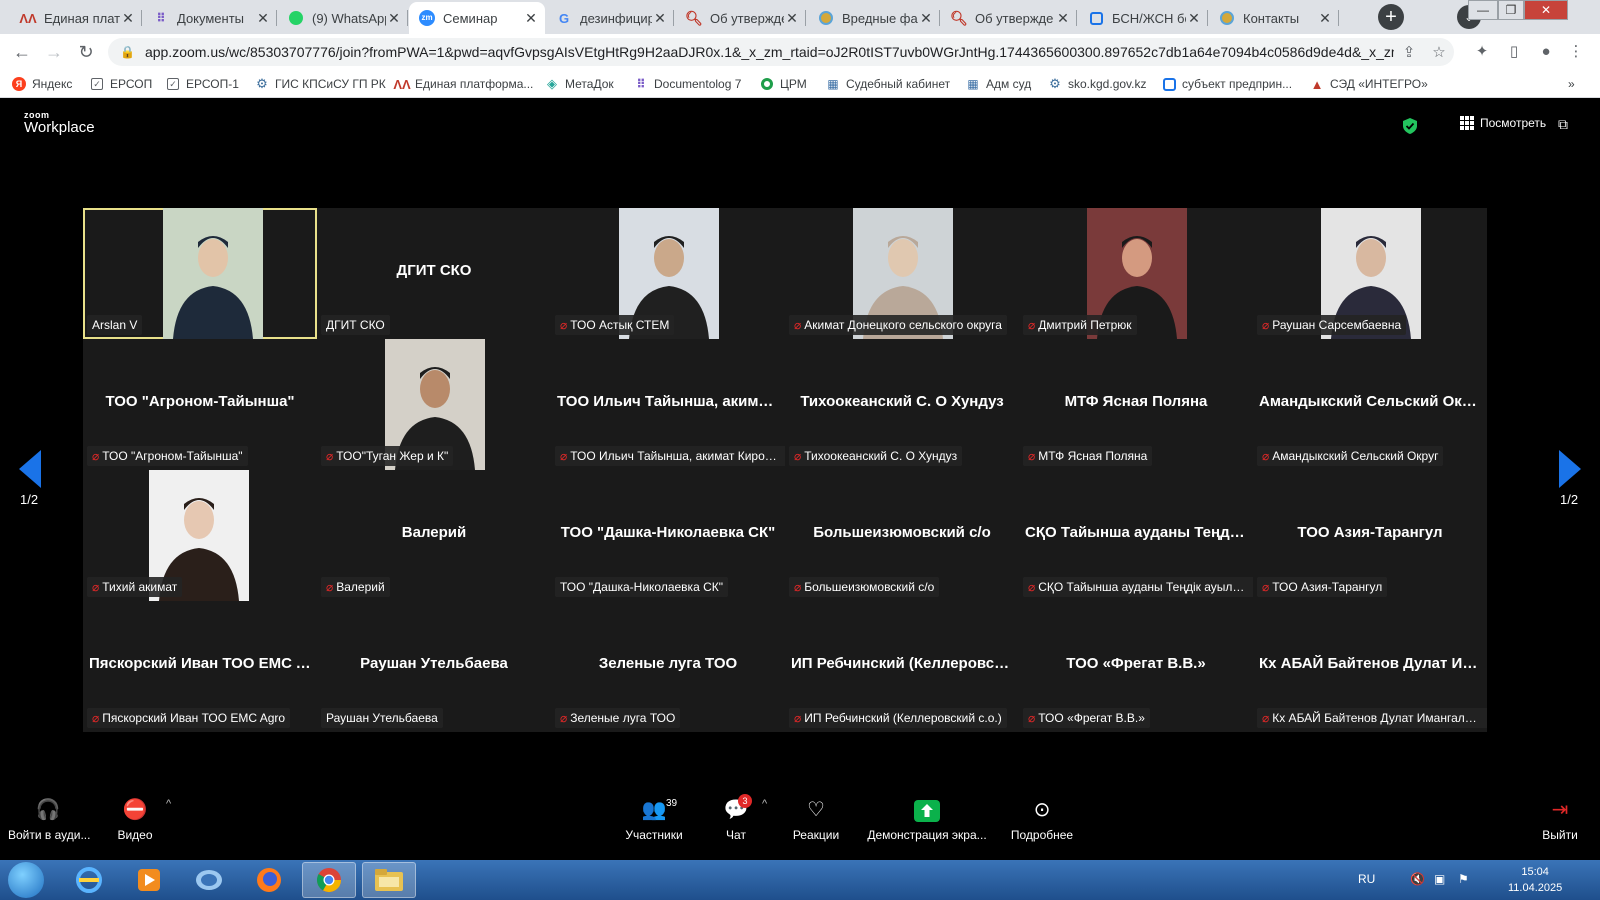  Describe the element at coordinates (121, 84) in the screenshot. I see `bookmark-item: ✓ ЕРСОП` at that location.